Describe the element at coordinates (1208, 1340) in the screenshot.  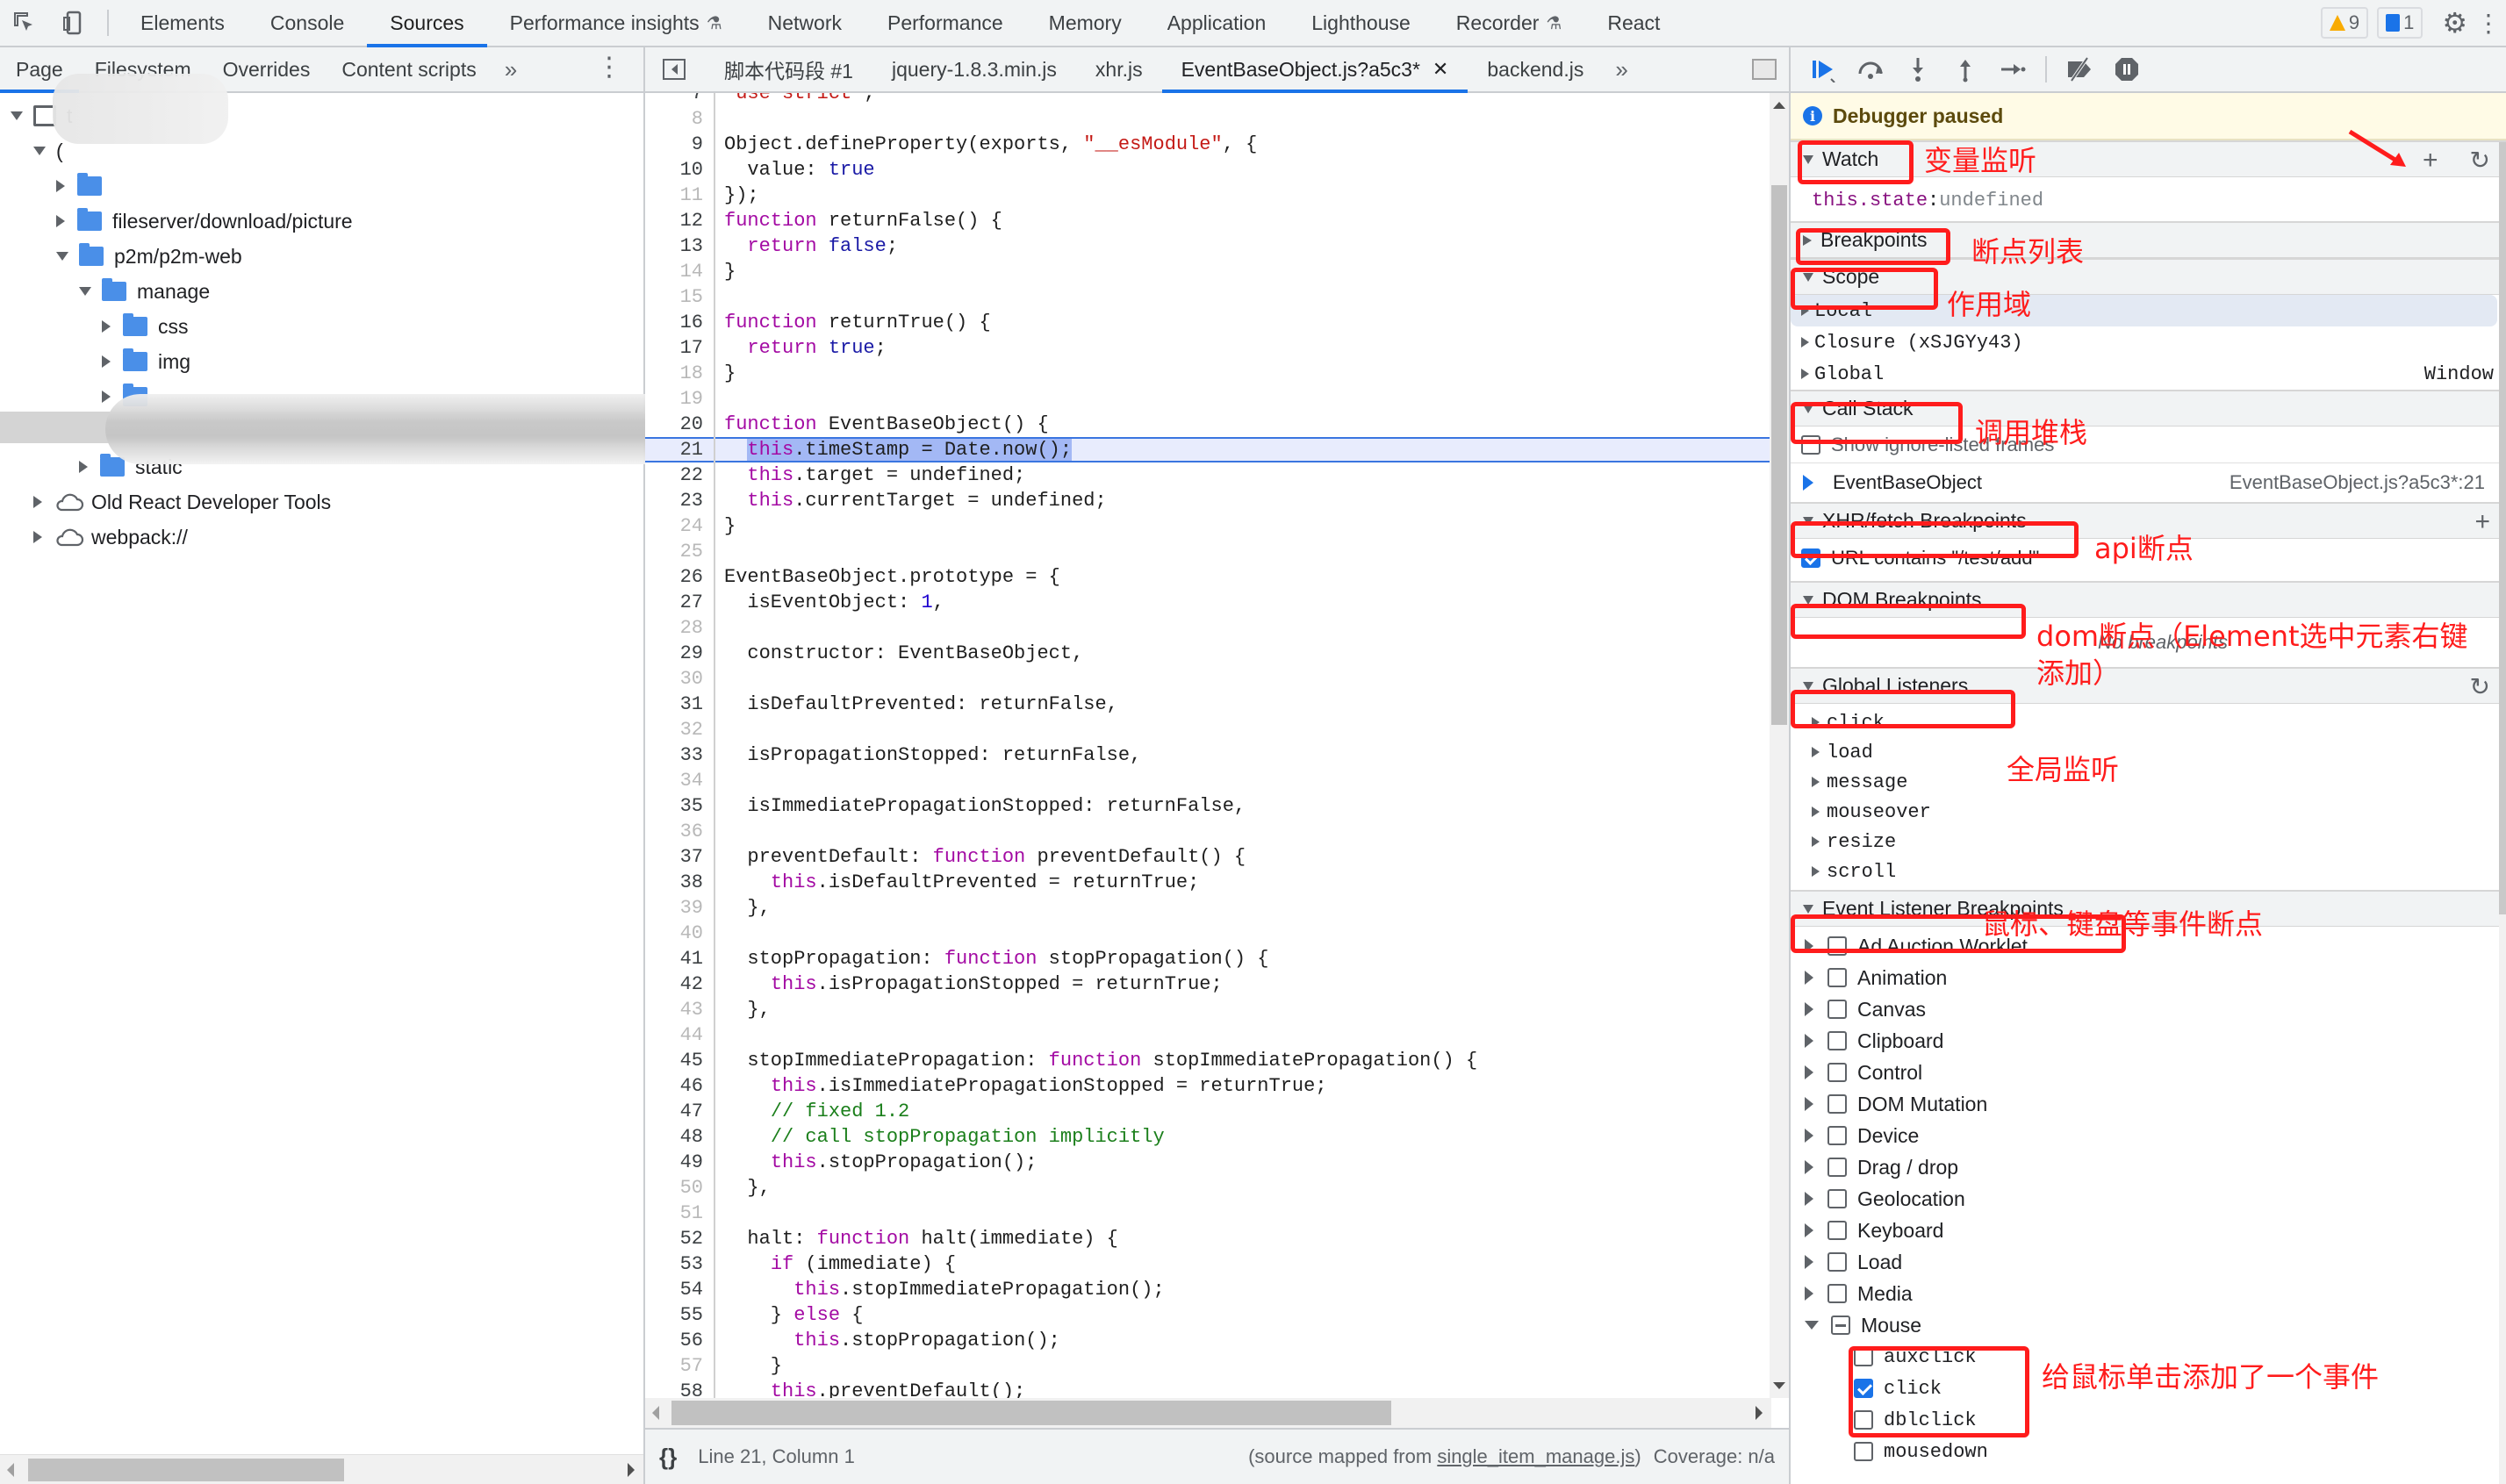
I see `code-line: 56 this.stopPropagation();` at that location.